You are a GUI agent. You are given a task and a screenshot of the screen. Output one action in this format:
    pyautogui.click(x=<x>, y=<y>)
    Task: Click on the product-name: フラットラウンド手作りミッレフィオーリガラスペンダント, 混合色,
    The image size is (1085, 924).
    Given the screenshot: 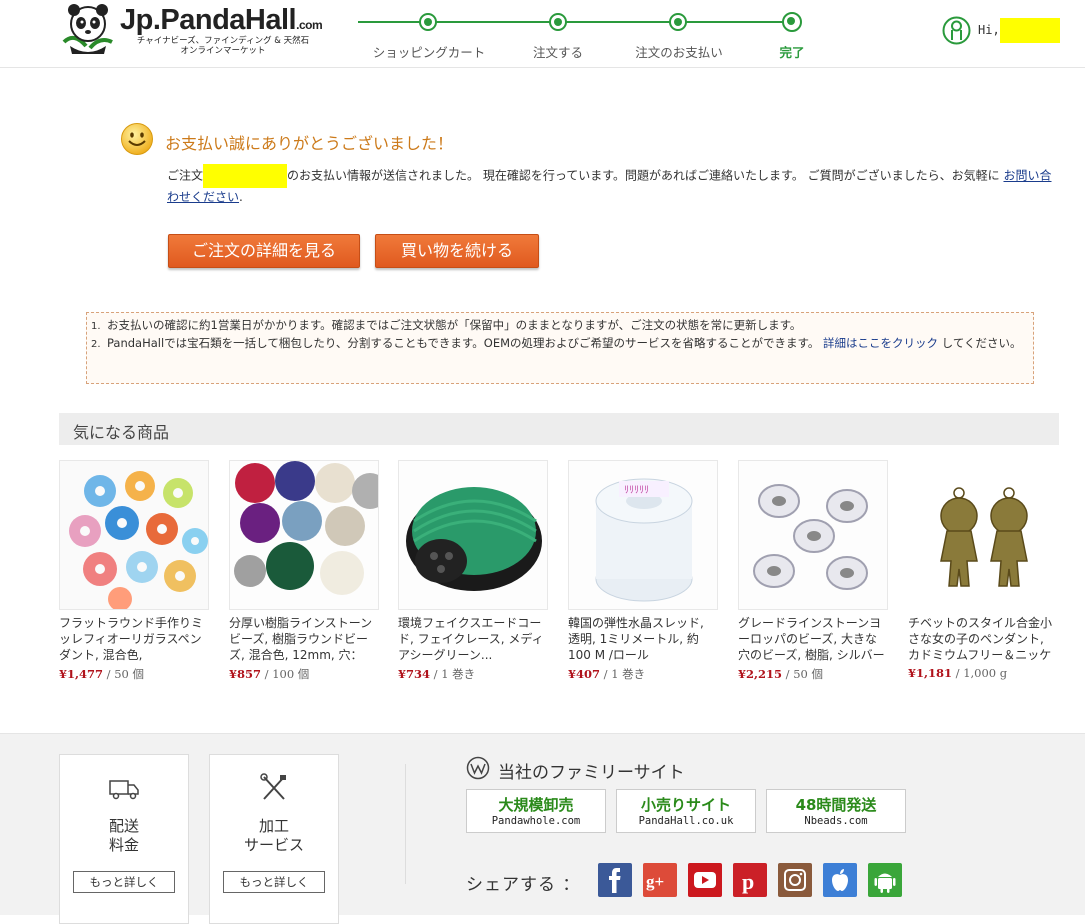 What is the action you would take?
    pyautogui.click(x=134, y=639)
    